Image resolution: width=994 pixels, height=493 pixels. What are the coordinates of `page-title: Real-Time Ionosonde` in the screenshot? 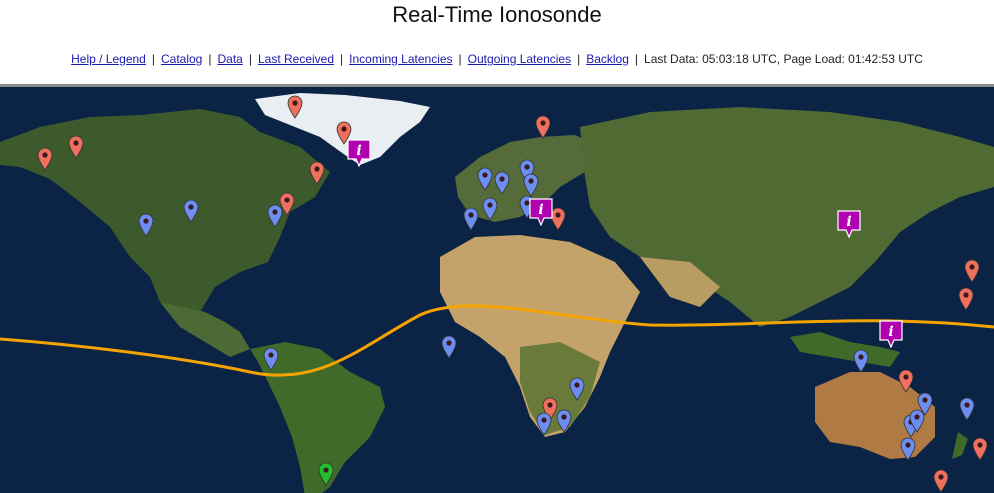 It's located at (497, 14).